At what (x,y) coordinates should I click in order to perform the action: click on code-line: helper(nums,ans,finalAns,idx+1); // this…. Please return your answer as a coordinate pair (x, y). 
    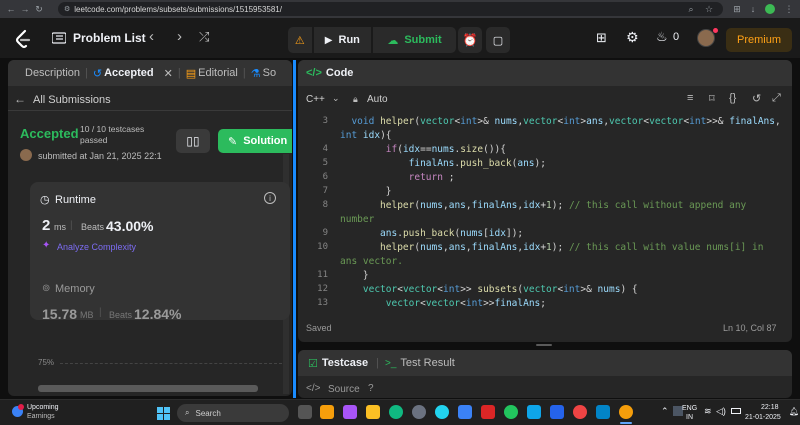
    Looking at the image, I should click on (572, 247).